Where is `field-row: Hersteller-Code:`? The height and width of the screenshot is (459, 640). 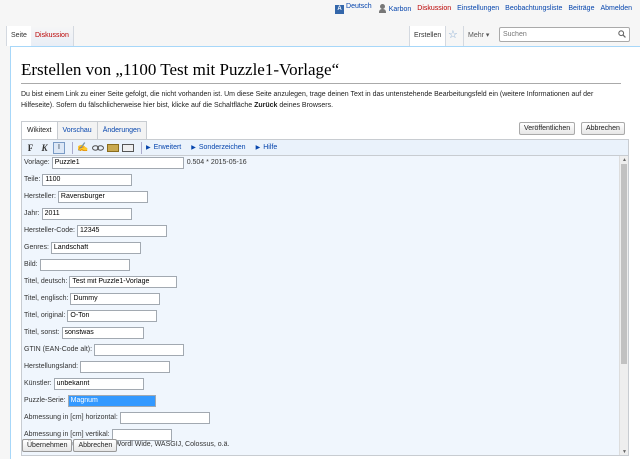
field-row: Hersteller-Code: is located at coordinates (95, 230).